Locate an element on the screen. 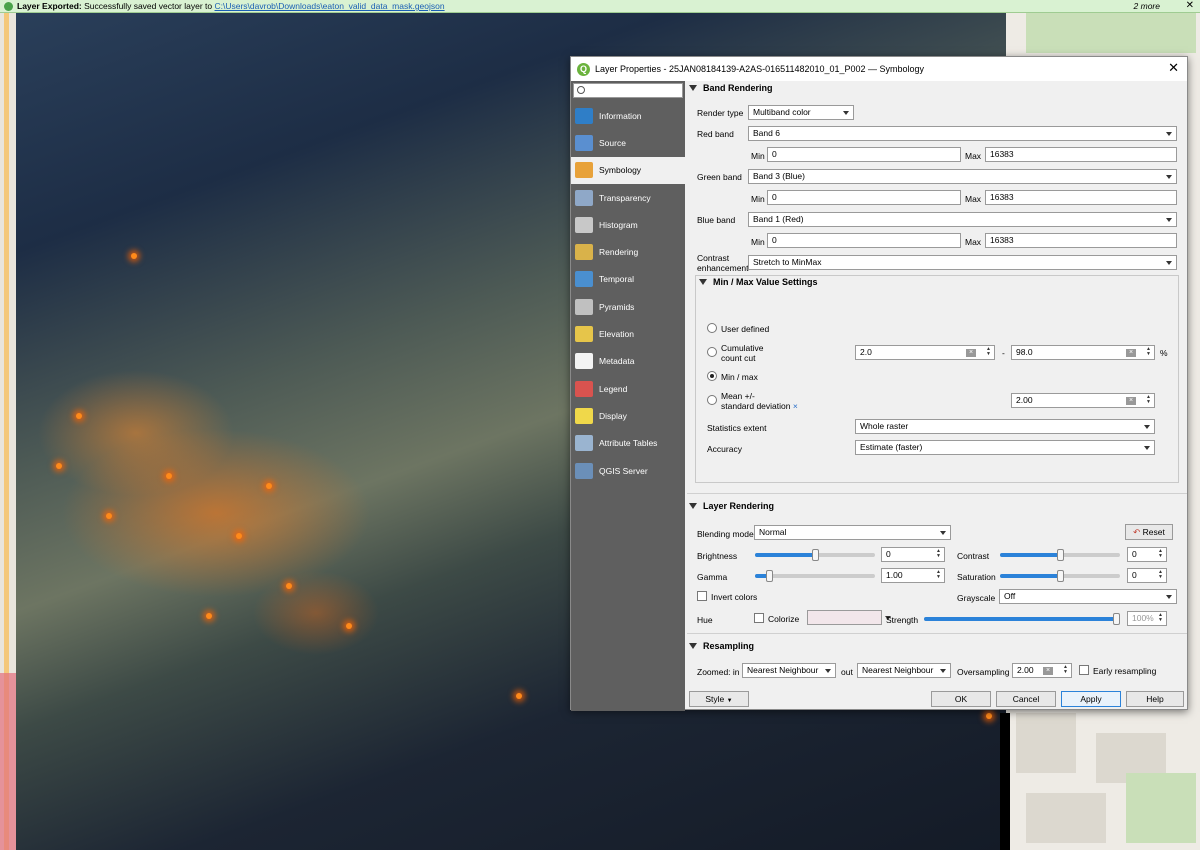 The image size is (1200, 850). mean-stddev-radio is located at coordinates (712, 400).